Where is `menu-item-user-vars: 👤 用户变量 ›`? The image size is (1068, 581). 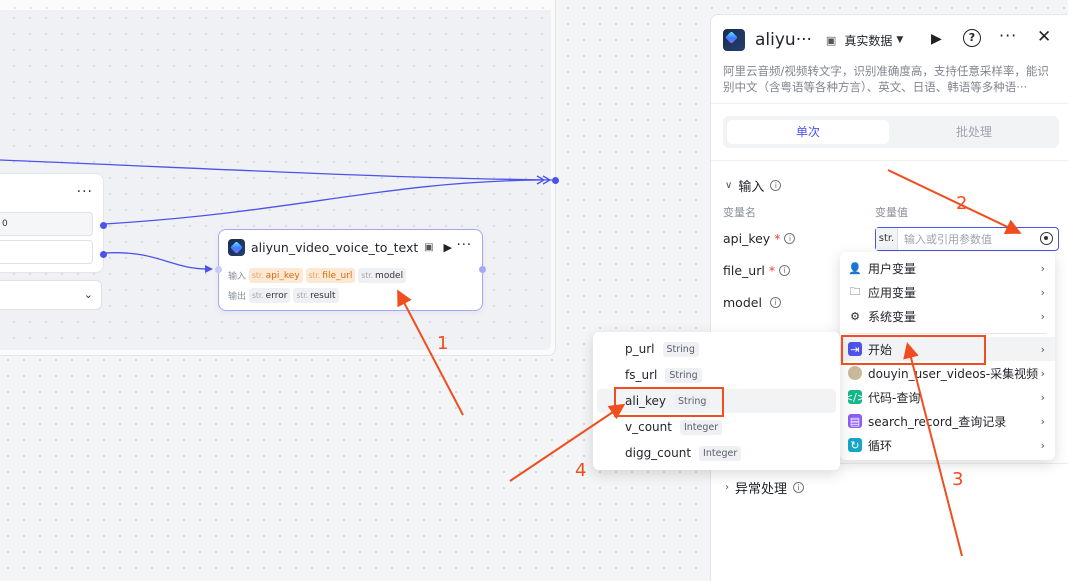
menu-item-user-vars: 👤 用户变量 › is located at coordinates (947, 268).